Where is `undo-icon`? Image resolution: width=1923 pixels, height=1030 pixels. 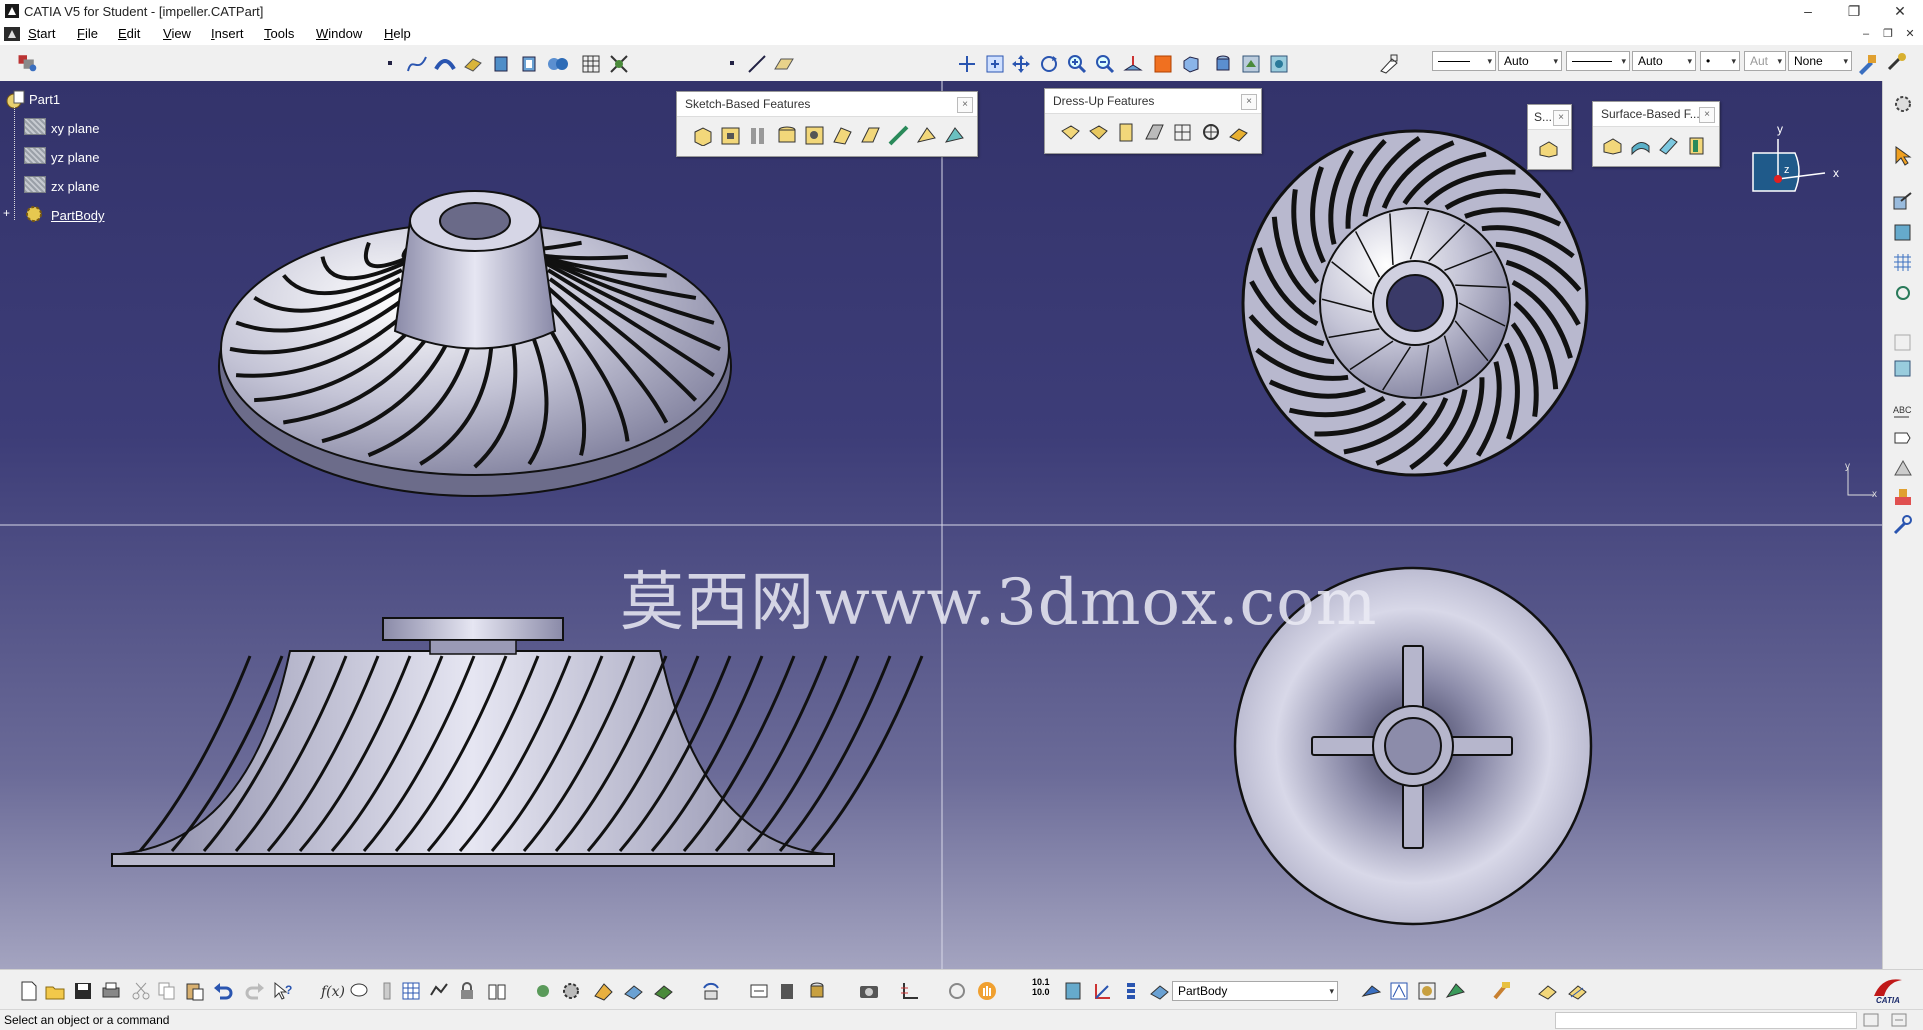 undo-icon is located at coordinates (223, 991).